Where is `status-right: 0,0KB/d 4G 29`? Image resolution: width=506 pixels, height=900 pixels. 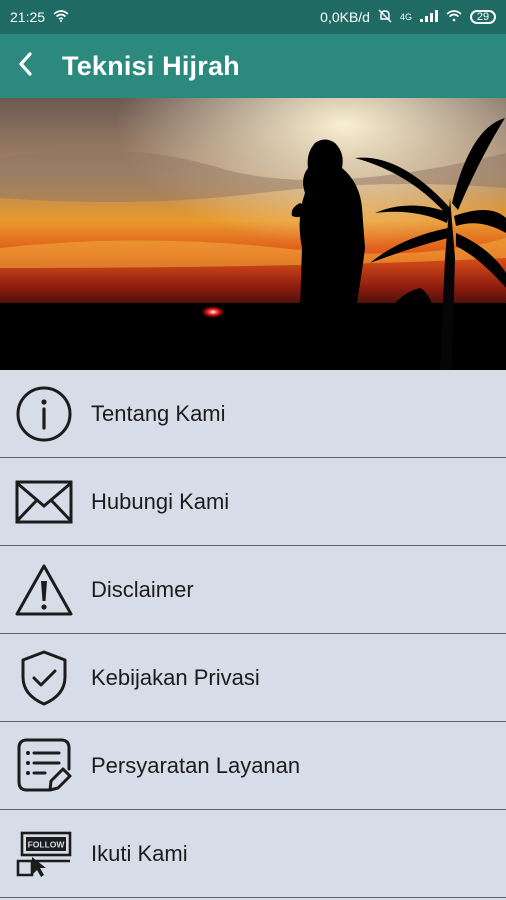 status-right: 0,0KB/d 4G 29 is located at coordinates (408, 17).